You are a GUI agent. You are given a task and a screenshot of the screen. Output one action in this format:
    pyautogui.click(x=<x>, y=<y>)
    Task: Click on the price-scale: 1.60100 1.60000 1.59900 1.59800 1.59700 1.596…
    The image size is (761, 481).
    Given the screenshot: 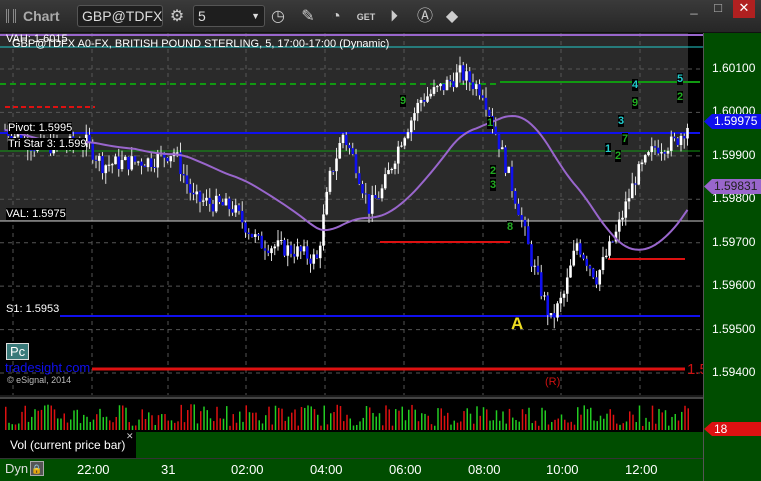 What is the action you would take?
    pyautogui.click(x=732, y=257)
    